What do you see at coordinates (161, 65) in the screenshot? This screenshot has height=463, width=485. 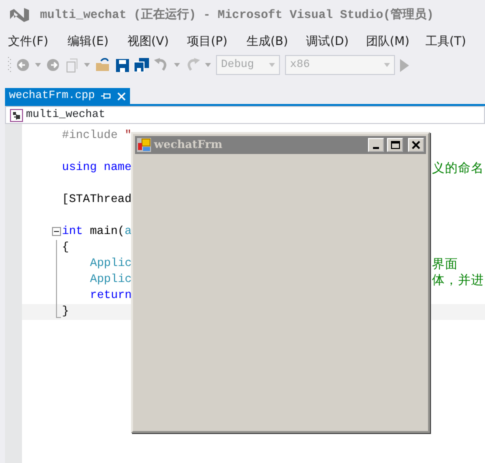 I see `undo-icon` at bounding box center [161, 65].